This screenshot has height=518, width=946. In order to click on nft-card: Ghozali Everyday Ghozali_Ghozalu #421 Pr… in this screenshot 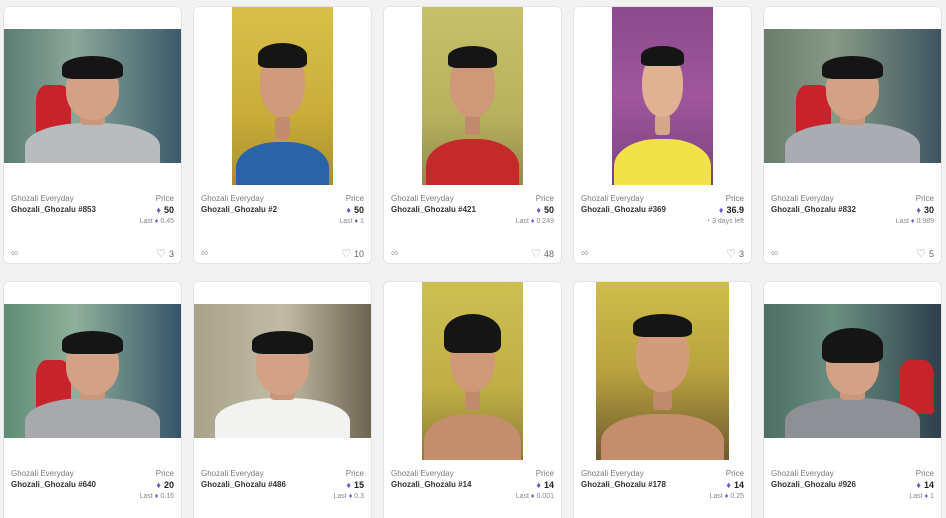, I will do `click(472, 135)`.